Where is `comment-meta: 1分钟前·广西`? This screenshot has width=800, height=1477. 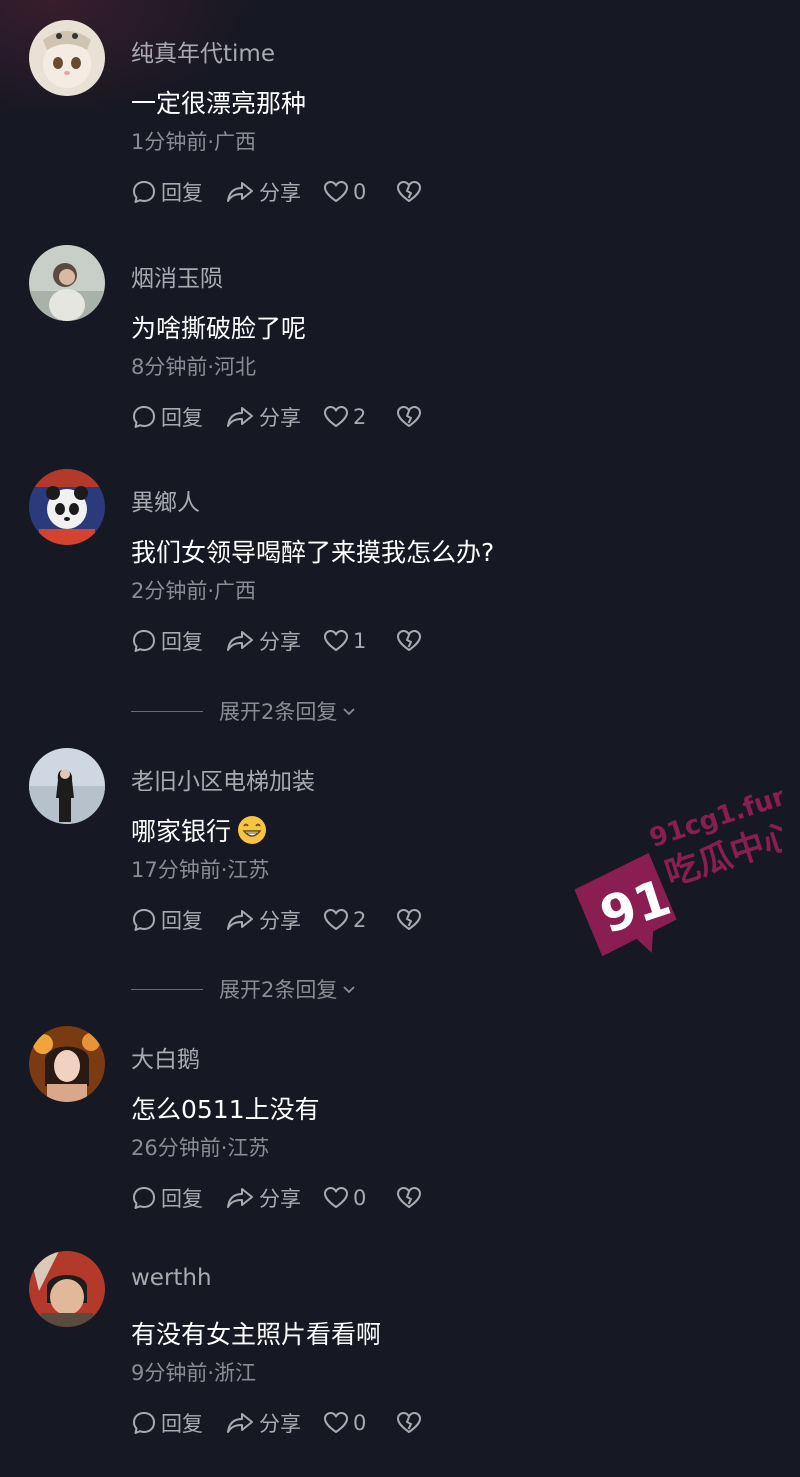
comment-meta: 1分钟前·广西 is located at coordinates (194, 142).